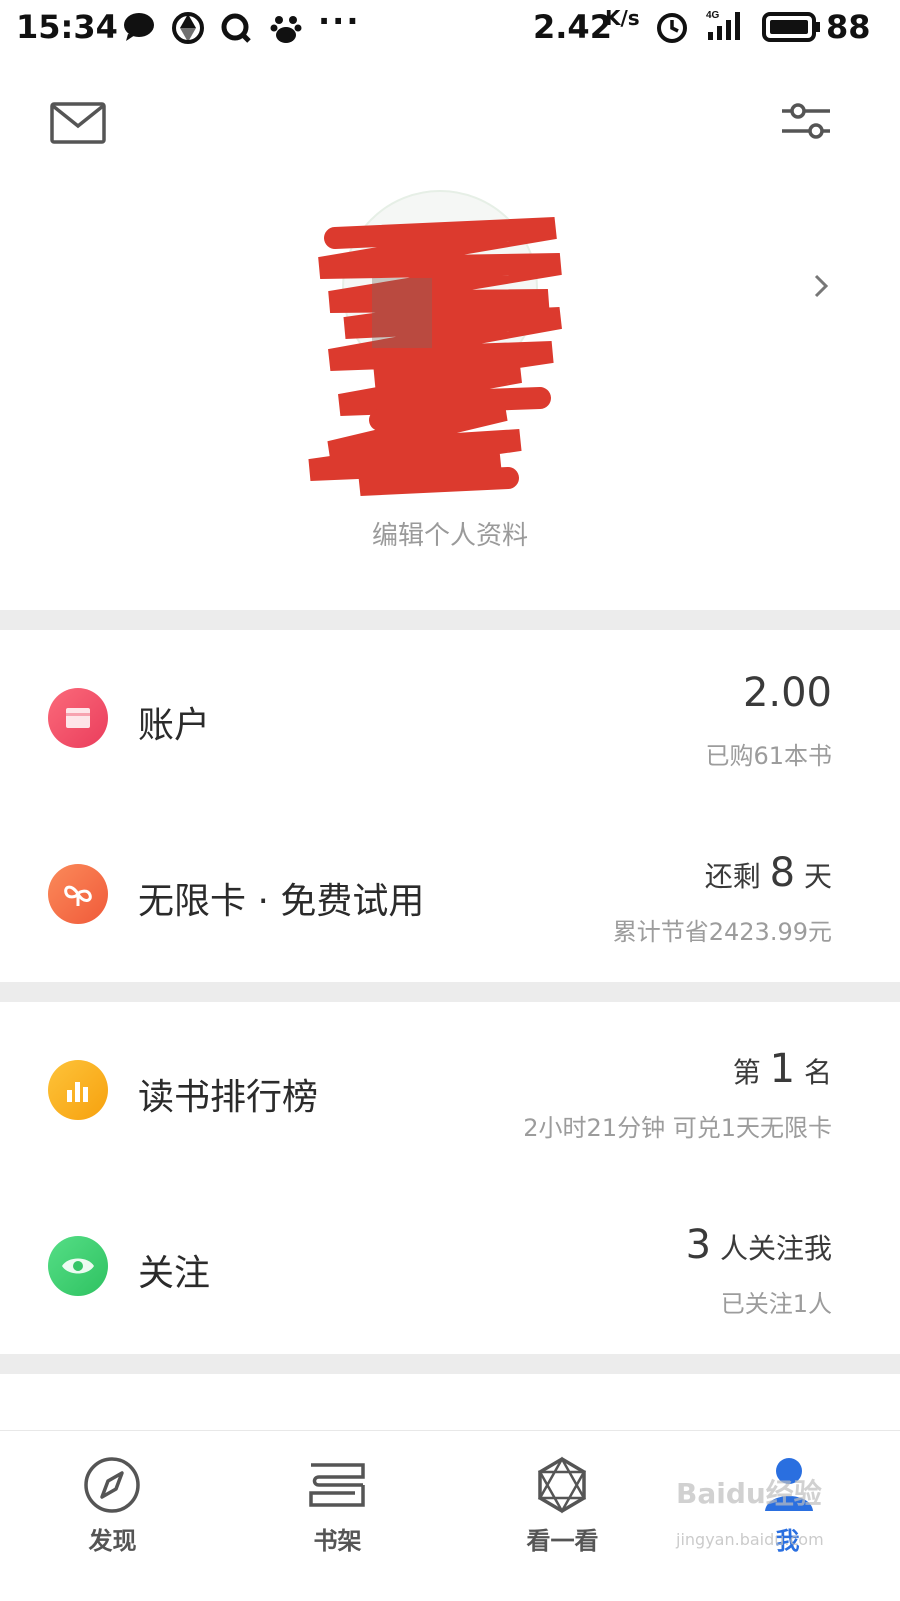 This screenshot has height=1601, width=900. I want to click on infinity-card-label: 无限卡 · 免费试用, so click(281, 901).